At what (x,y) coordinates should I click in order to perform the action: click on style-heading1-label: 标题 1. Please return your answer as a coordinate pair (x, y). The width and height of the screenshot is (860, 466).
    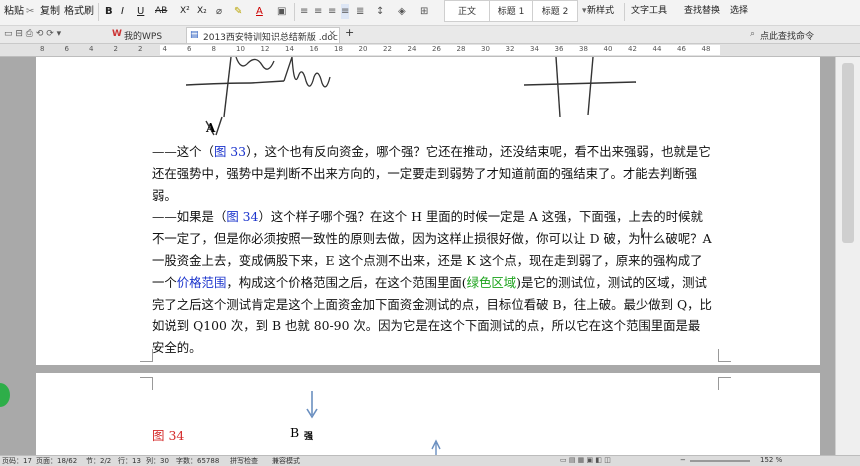
    Looking at the image, I should click on (511, 12).